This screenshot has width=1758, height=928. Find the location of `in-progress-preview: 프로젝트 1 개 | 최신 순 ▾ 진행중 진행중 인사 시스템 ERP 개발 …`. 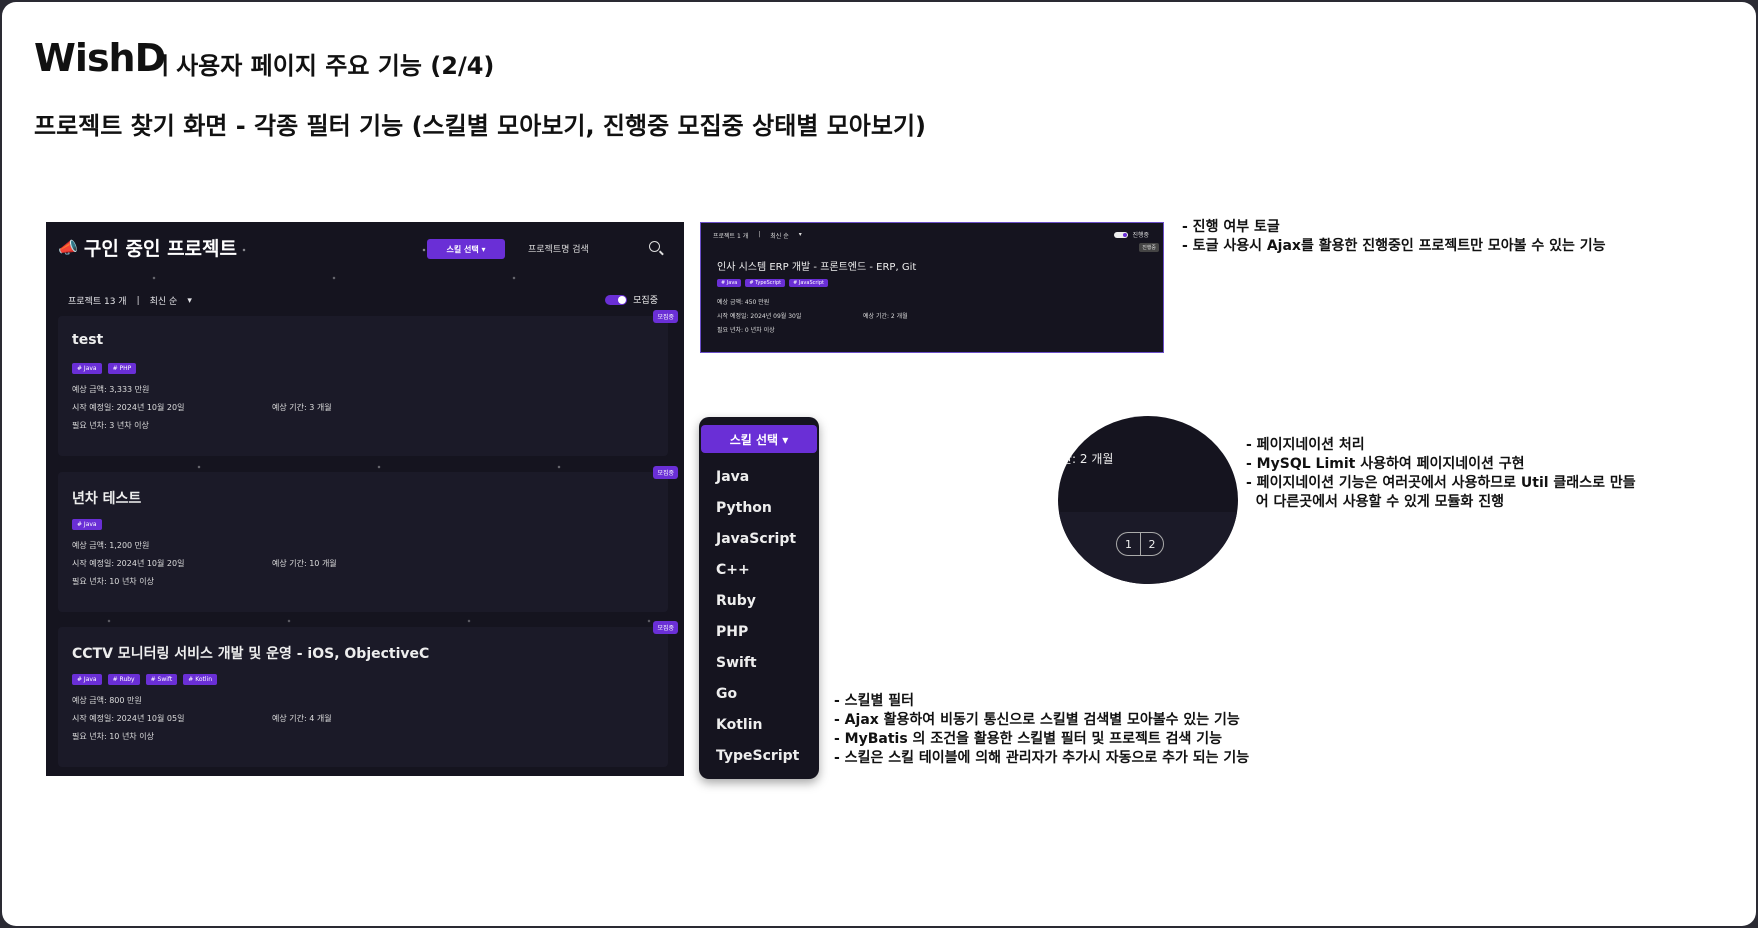

in-progress-preview: 프로젝트 1 개 | 최신 순 ▾ 진행중 진행중 인사 시스템 ERP 개발 … is located at coordinates (932, 287).